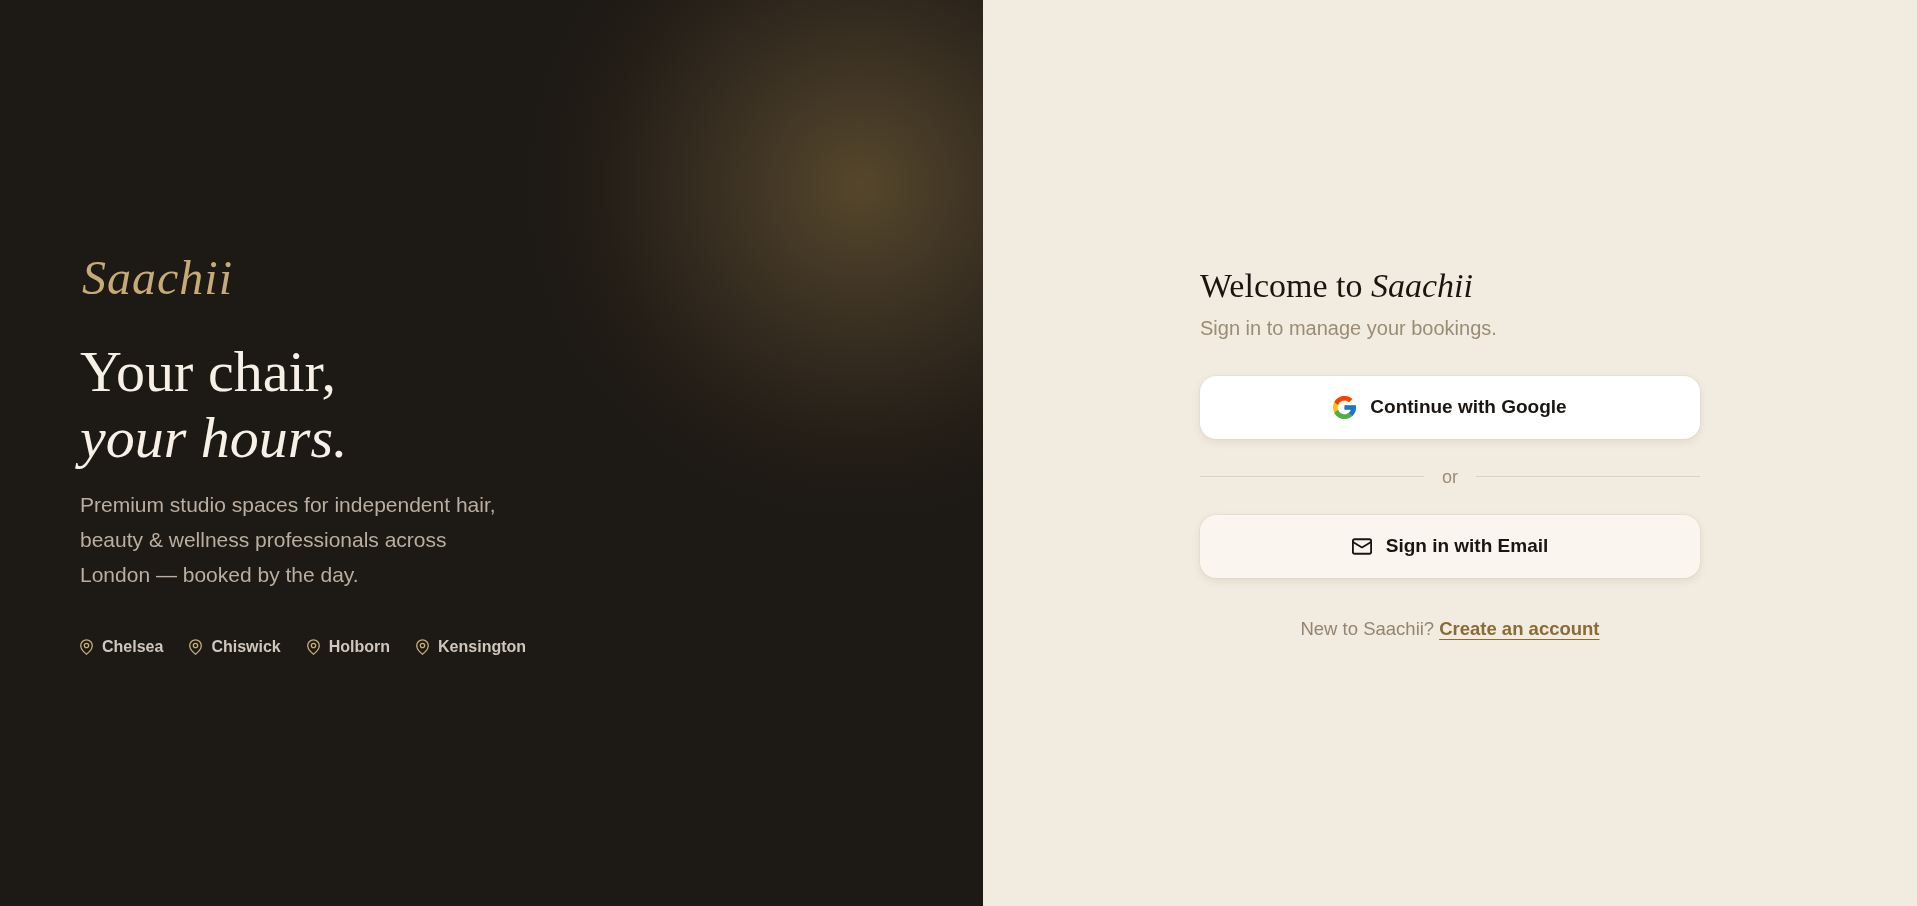  What do you see at coordinates (1519, 628) in the screenshot?
I see `create-account-link: Create an account` at bounding box center [1519, 628].